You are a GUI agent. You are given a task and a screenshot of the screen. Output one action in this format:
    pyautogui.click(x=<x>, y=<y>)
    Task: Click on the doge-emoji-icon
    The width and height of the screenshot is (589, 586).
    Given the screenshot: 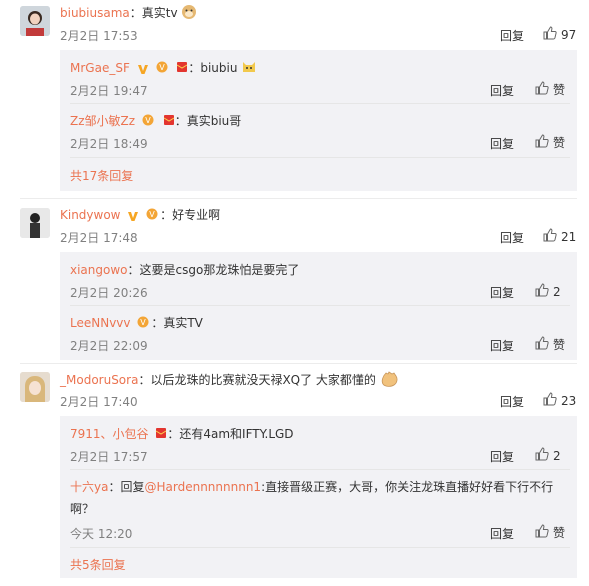 What is the action you would take?
    pyautogui.click(x=189, y=13)
    